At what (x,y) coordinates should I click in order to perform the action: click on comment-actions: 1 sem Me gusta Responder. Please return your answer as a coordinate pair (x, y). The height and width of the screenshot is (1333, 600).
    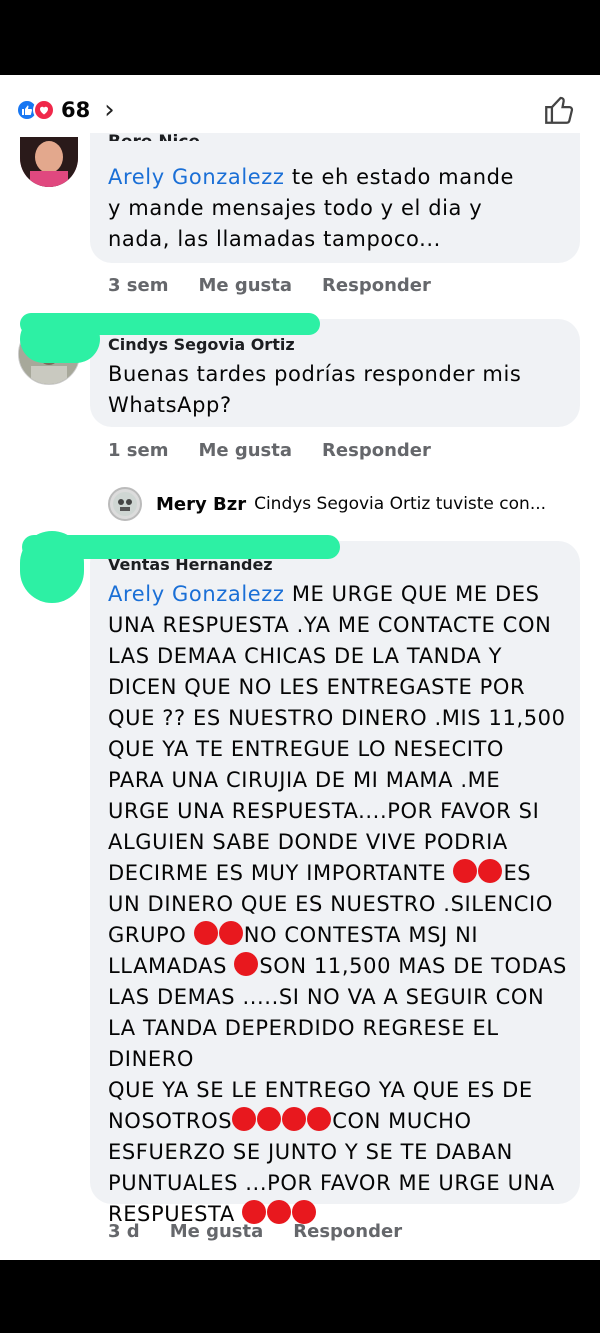
    Looking at the image, I should click on (269, 450).